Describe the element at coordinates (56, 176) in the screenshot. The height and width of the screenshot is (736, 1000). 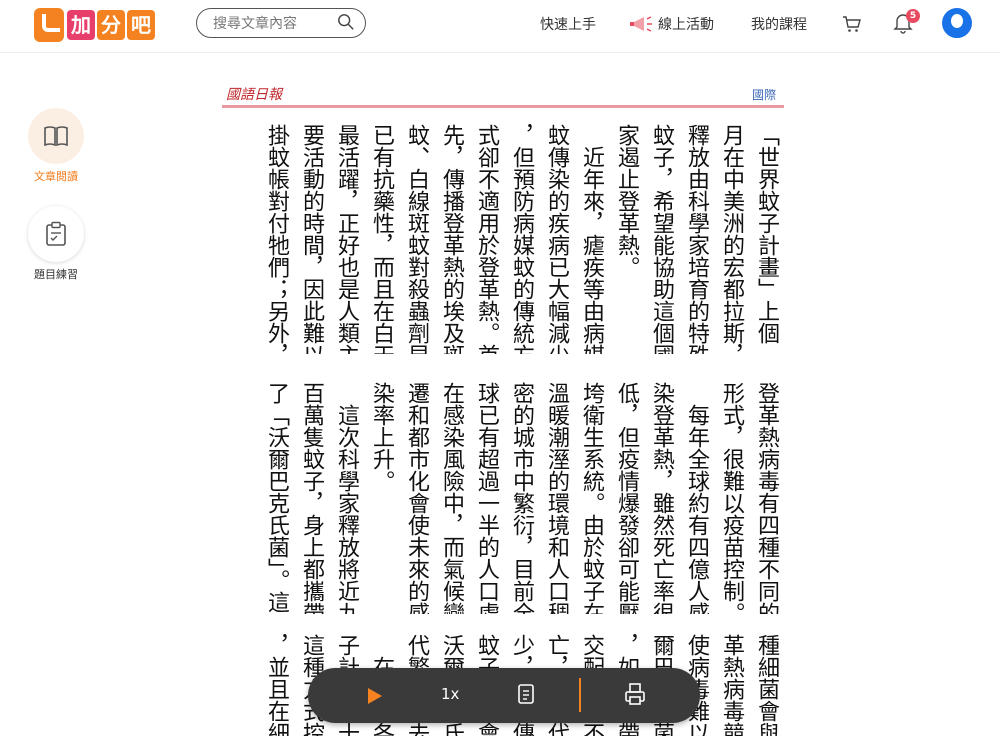
I see `sidebar-item-label: 文章閱讀` at that location.